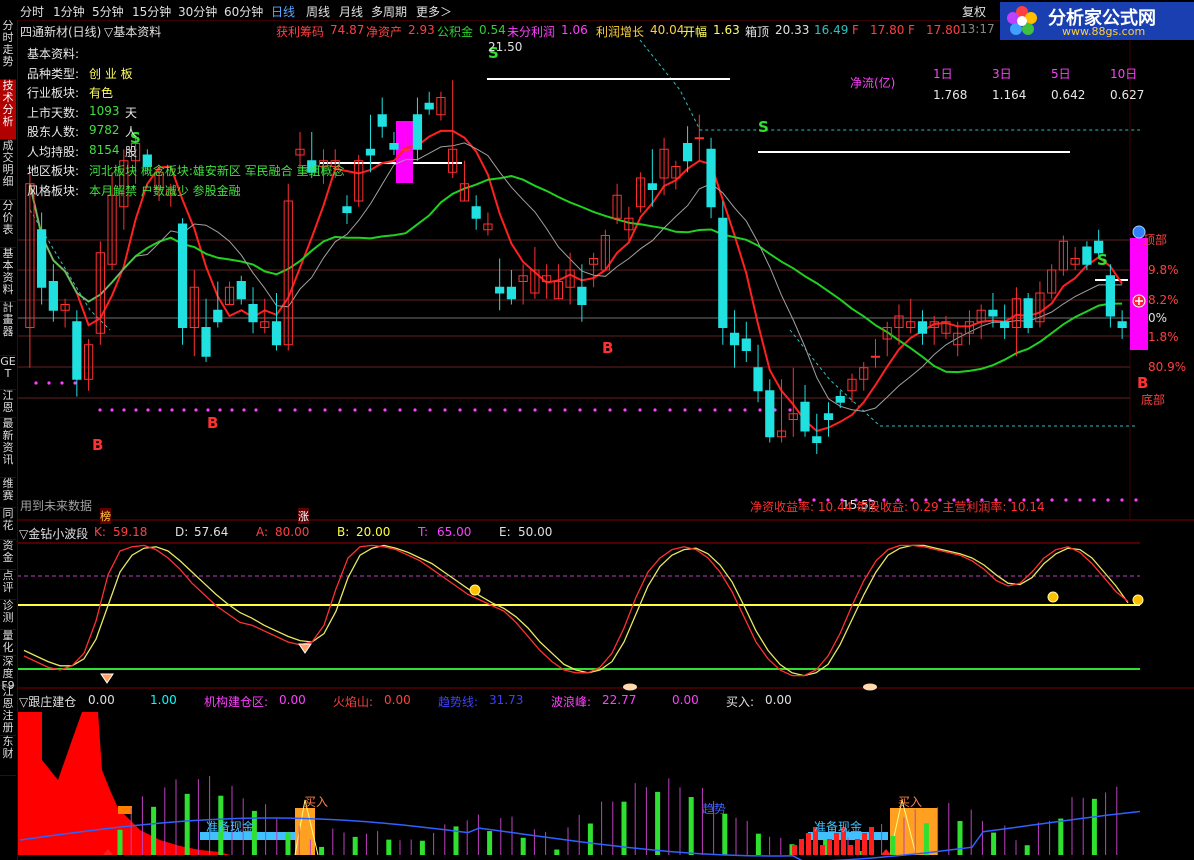  Describe the element at coordinates (8, 711) in the screenshot. I see `sidebar-tab: 江恩注册` at that location.